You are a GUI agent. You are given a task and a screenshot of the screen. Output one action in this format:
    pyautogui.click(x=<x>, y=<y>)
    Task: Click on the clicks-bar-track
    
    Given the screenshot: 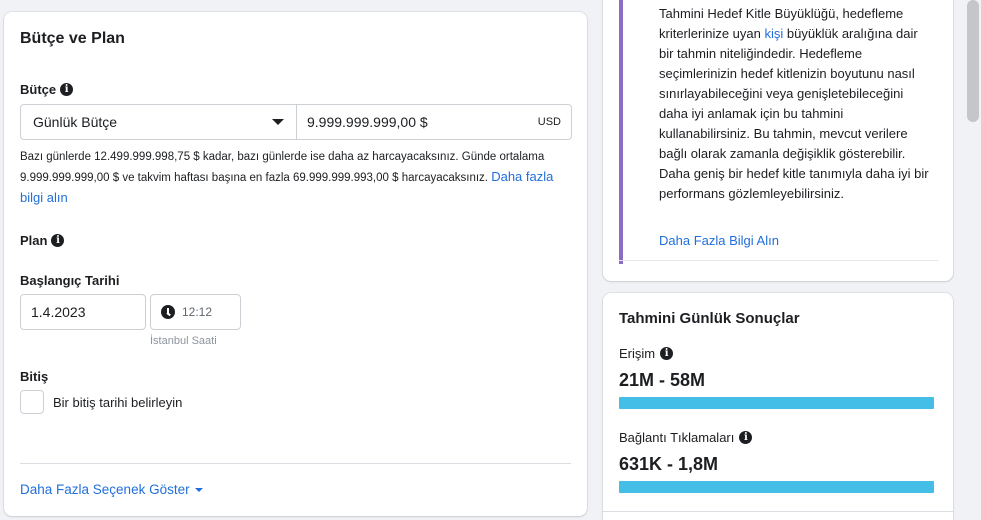 What is the action you would take?
    pyautogui.click(x=776, y=487)
    